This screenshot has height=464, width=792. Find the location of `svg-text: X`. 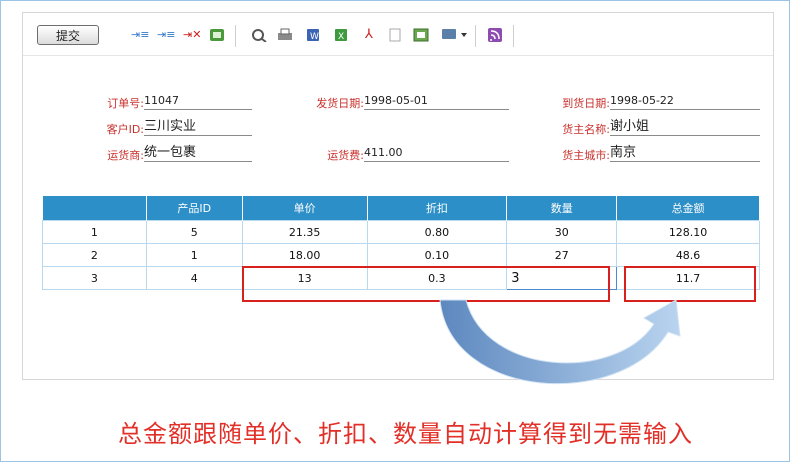

svg-text: X is located at coordinates (341, 37).